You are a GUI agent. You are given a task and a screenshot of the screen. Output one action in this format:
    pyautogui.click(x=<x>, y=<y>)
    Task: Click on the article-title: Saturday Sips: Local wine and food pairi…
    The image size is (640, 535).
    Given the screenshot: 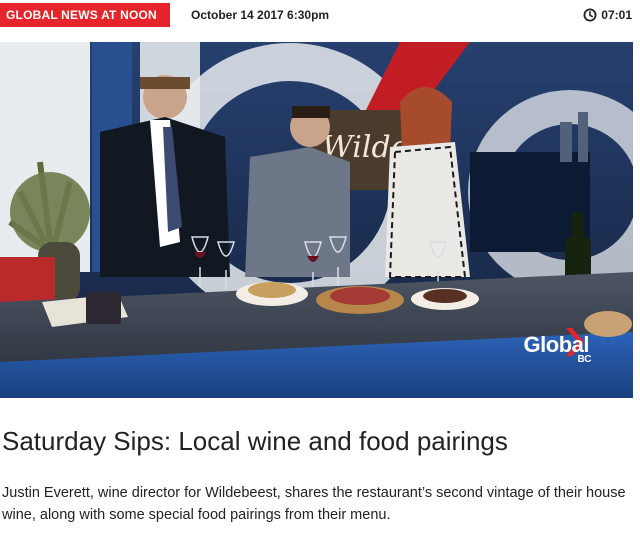 What is the action you would take?
    pyautogui.click(x=255, y=441)
    